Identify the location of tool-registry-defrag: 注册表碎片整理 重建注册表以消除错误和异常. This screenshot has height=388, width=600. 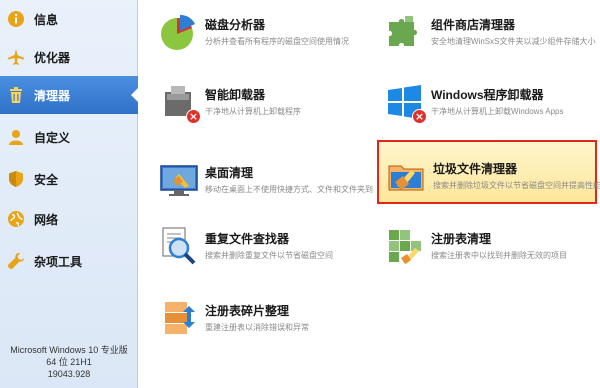
(234, 318).